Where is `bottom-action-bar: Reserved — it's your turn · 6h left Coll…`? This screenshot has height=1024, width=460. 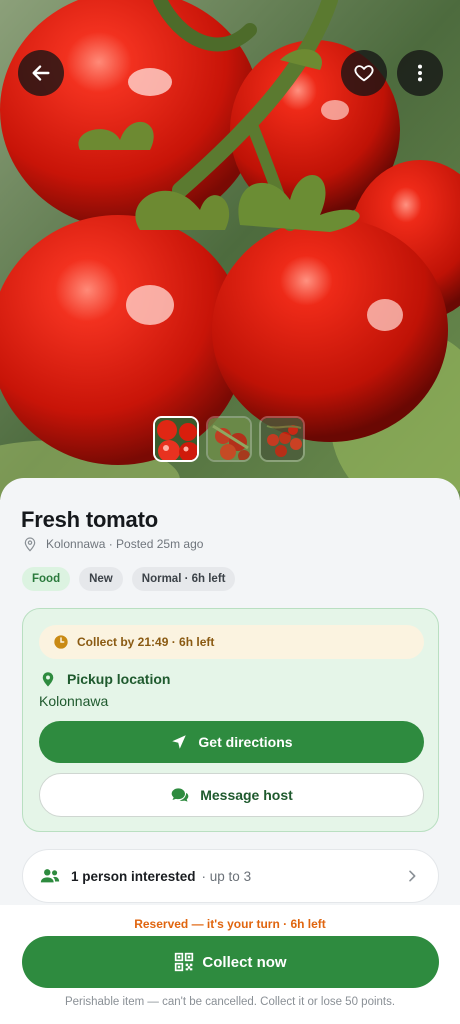
bottom-action-bar: Reserved — it's your turn · 6h left Coll… is located at coordinates (230, 964).